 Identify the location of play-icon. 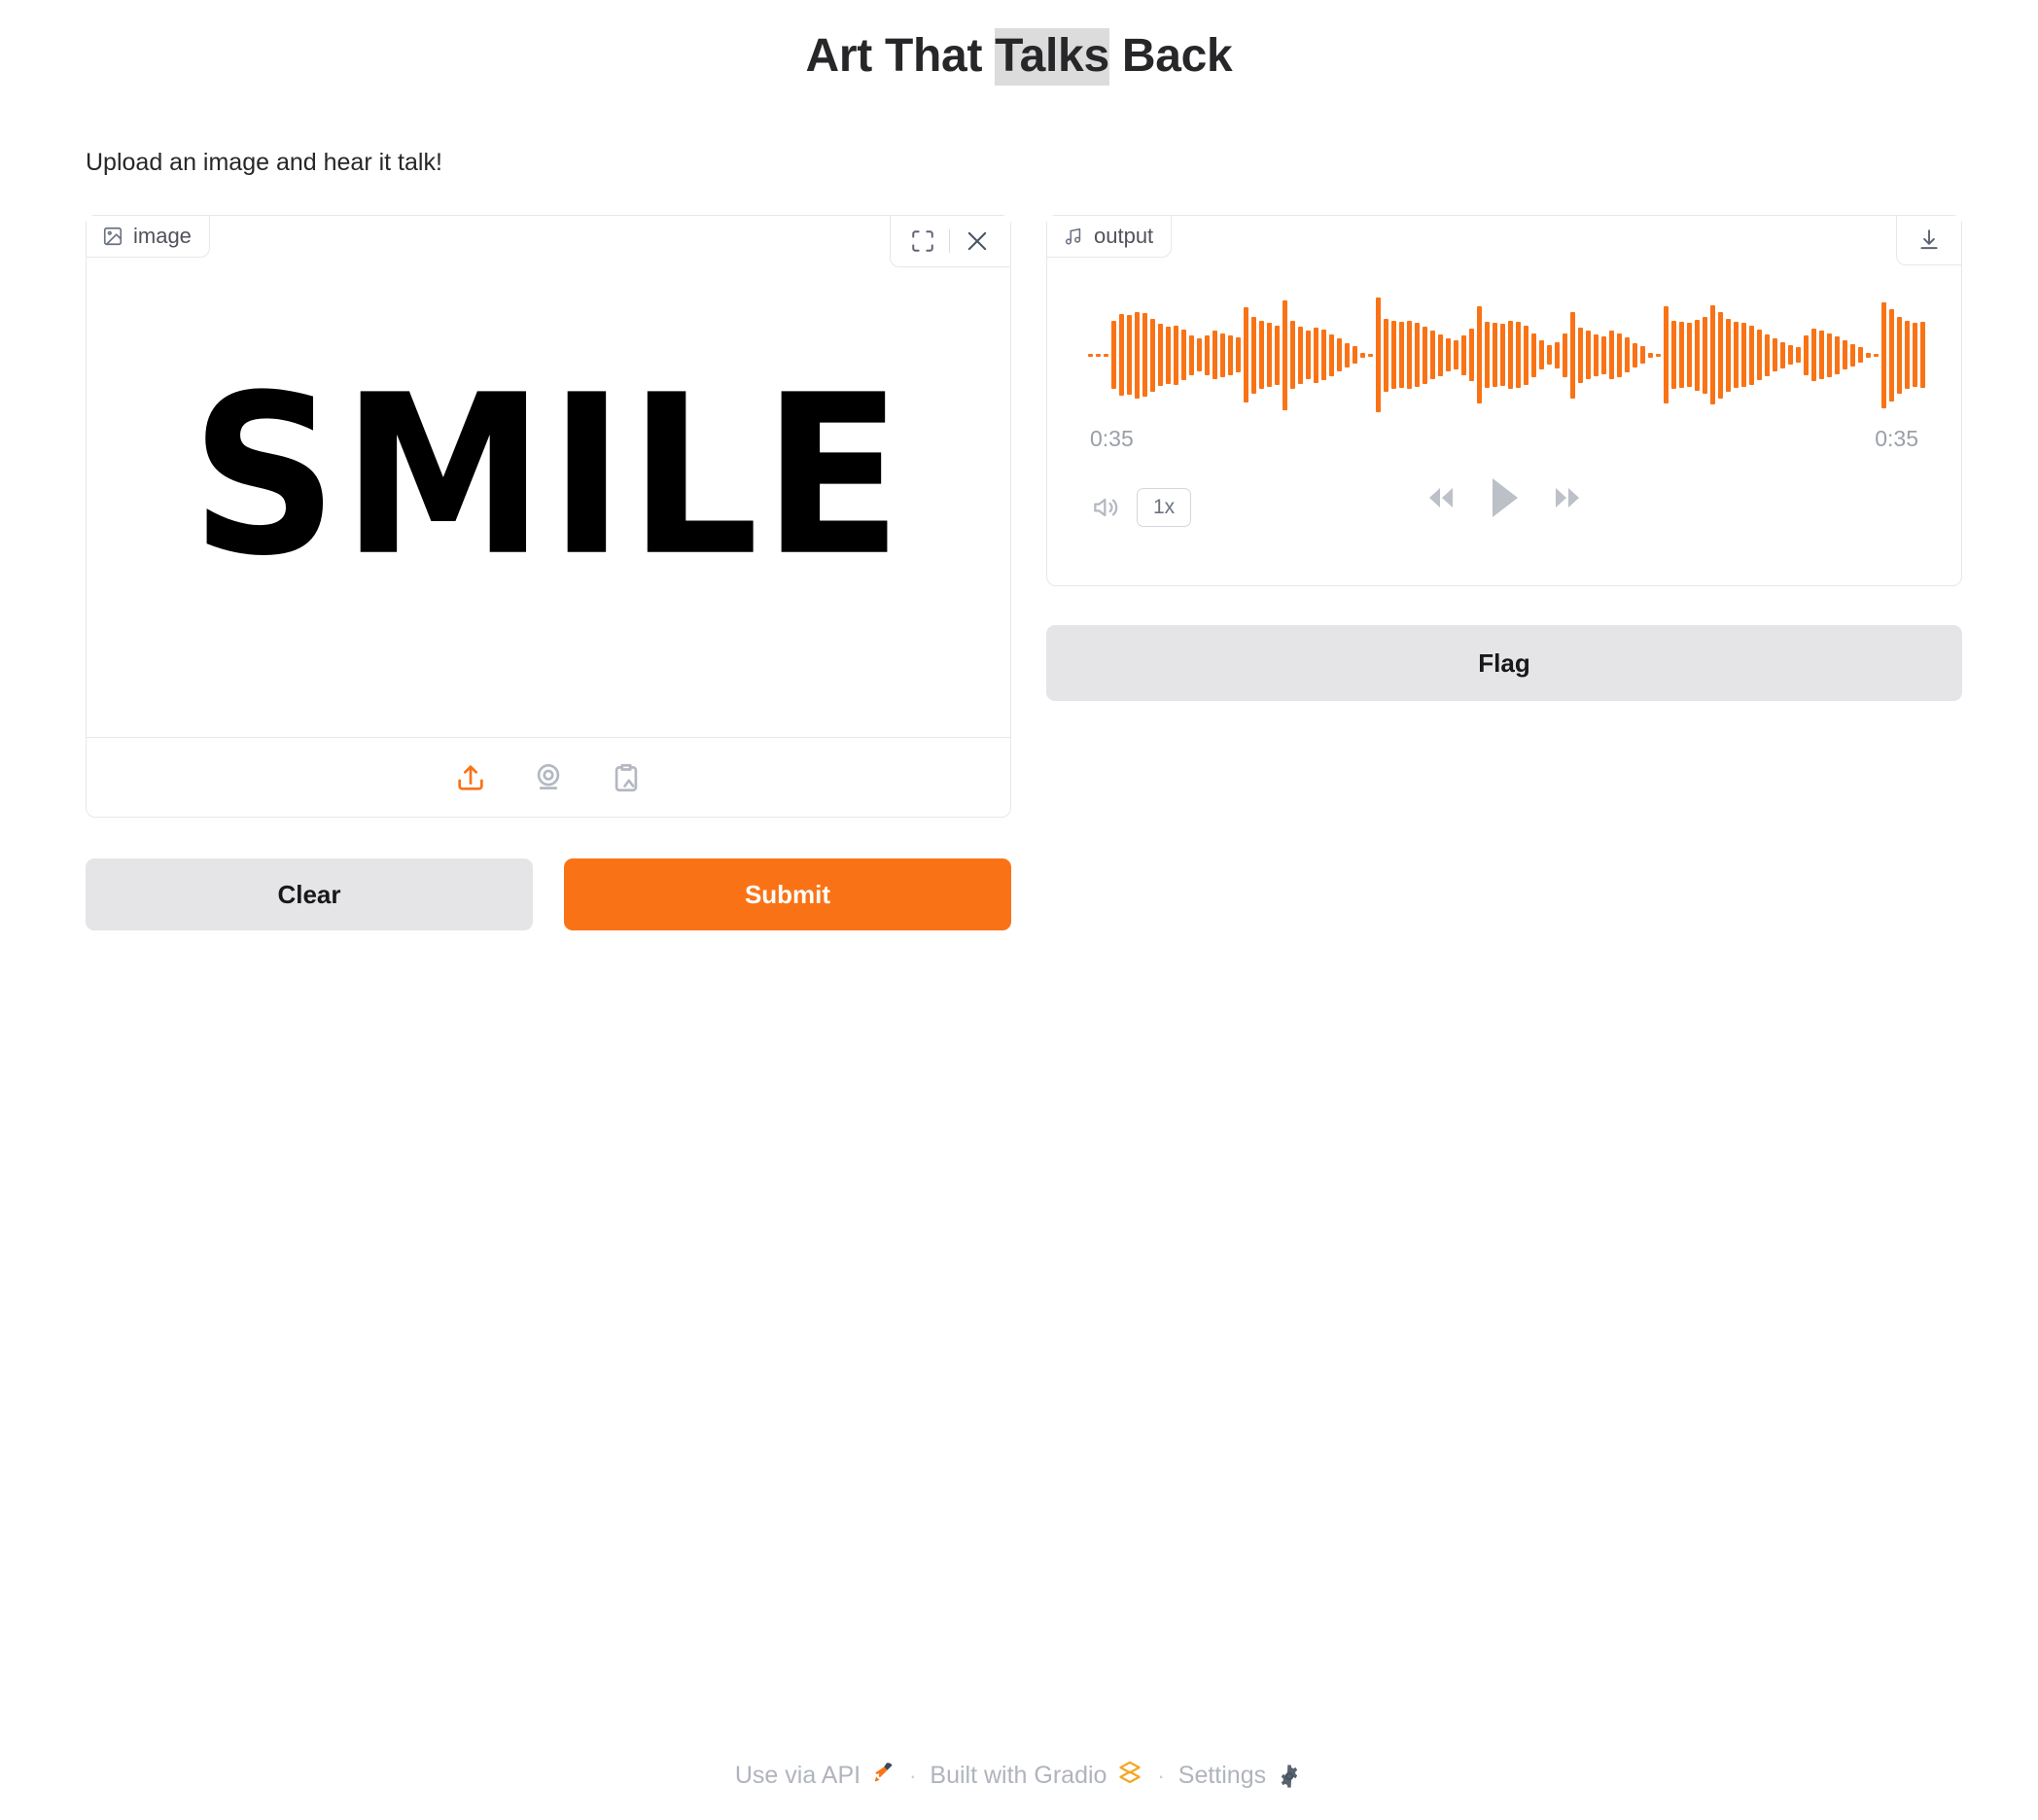
(1504, 497).